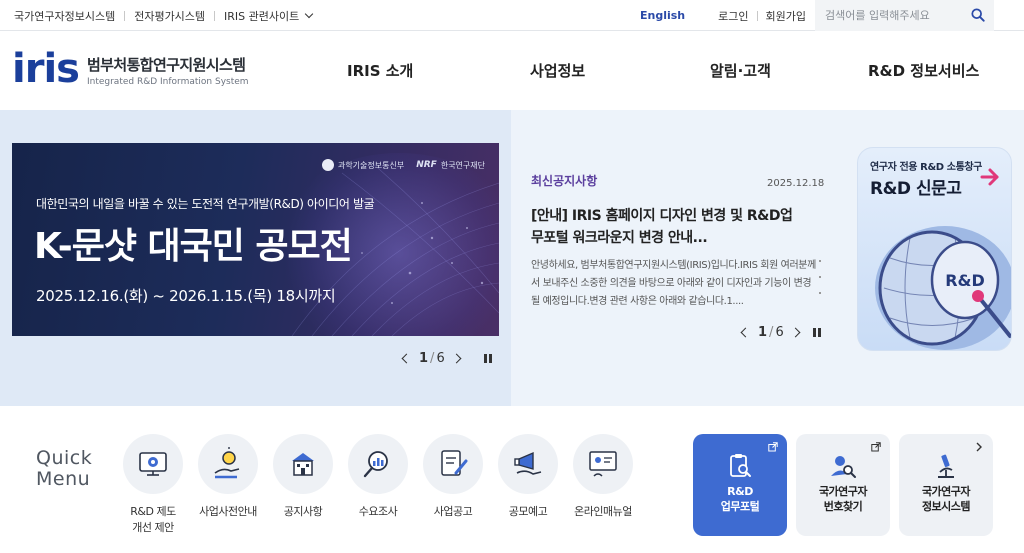  I want to click on nav-label: R&D 정보서비스, so click(924, 71).